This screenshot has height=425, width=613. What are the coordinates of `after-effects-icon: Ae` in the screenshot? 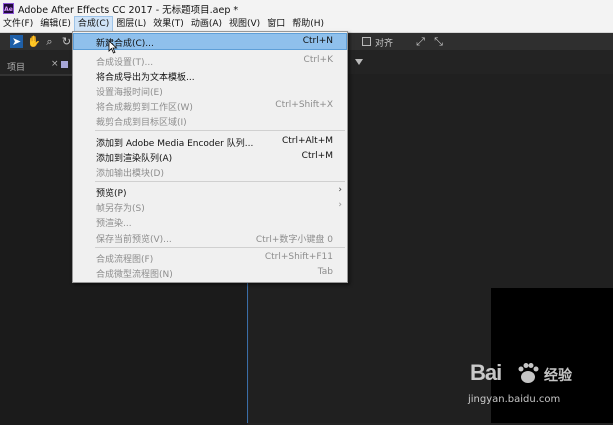 It's located at (8, 8).